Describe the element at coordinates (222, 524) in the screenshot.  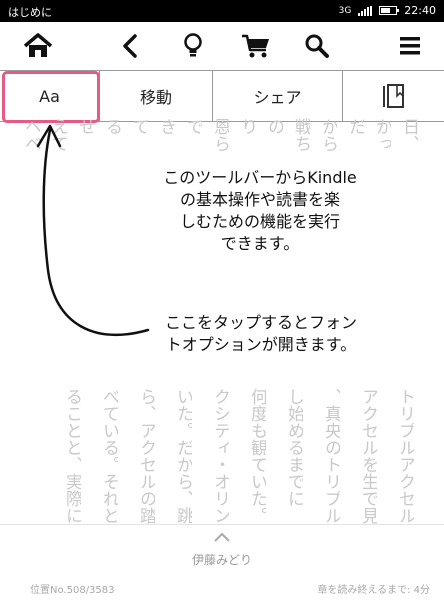
I see `bottom-divider` at that location.